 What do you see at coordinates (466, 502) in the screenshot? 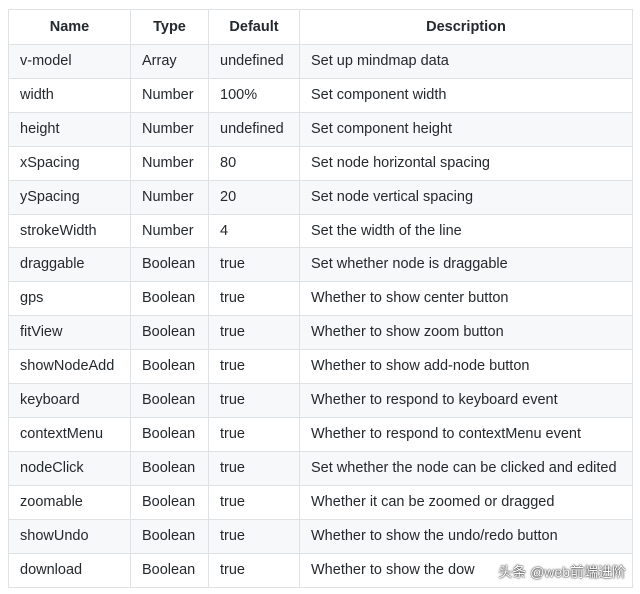
I see `cell-description: Whether it can be zoomed or dragged` at bounding box center [466, 502].